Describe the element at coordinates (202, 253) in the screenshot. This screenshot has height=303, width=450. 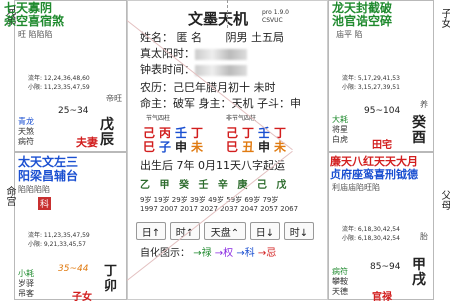
I see `legend-lu: →禄` at that location.